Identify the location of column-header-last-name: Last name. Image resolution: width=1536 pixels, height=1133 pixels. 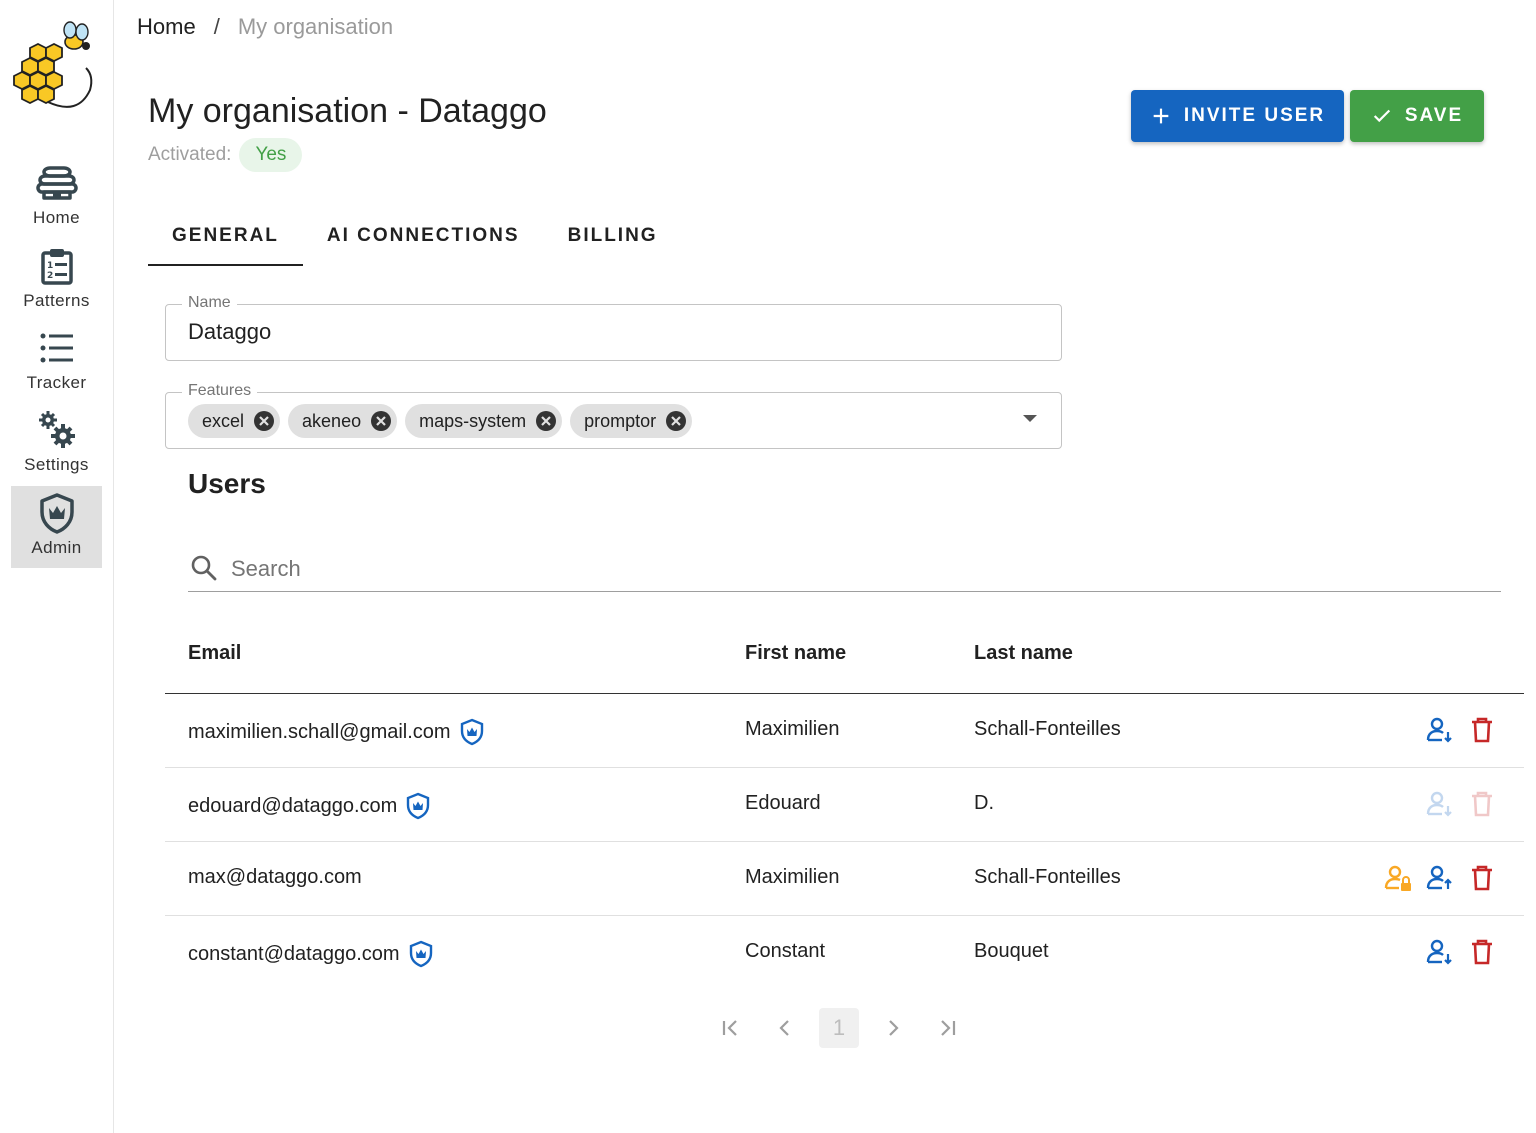
(1023, 653).